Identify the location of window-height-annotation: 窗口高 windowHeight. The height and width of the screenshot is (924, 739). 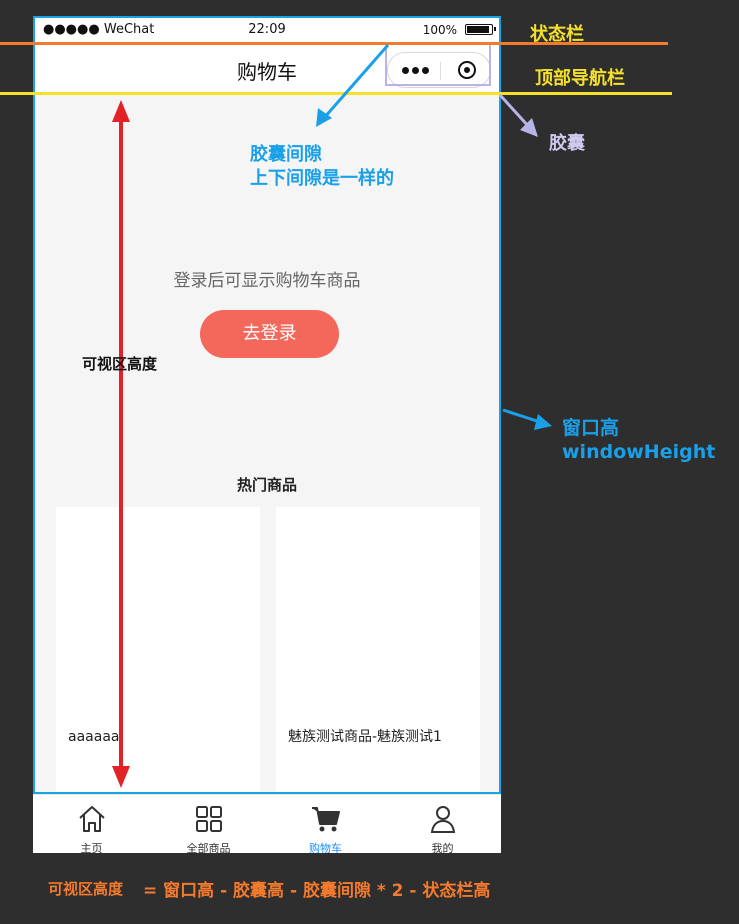
(638, 440).